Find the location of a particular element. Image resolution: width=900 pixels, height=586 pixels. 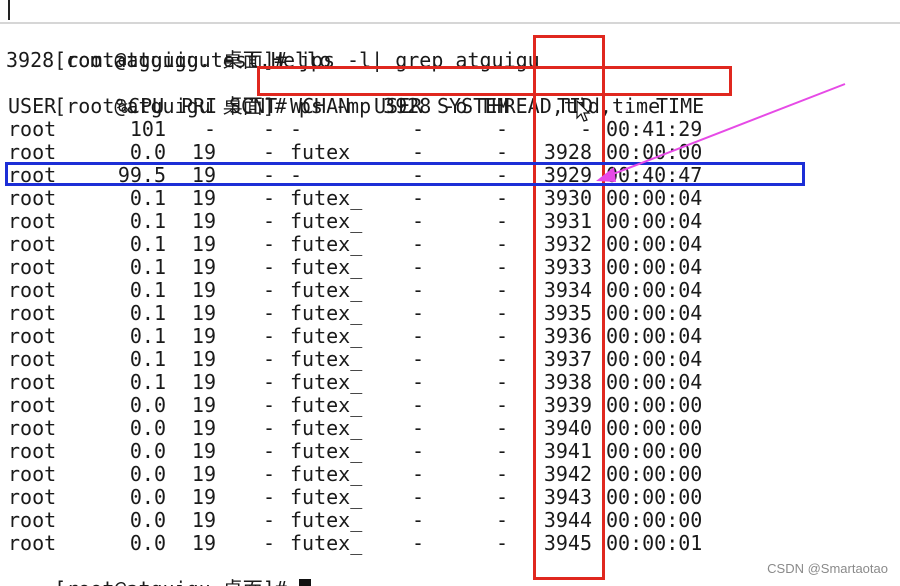

table-row: root 0.0 19- futex_ - -3939 00:00:00 is located at coordinates (450, 405).